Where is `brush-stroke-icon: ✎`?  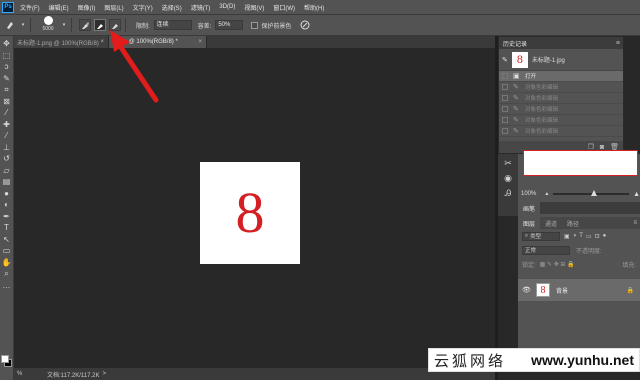 brush-stroke-icon: ✎ is located at coordinates (516, 109).